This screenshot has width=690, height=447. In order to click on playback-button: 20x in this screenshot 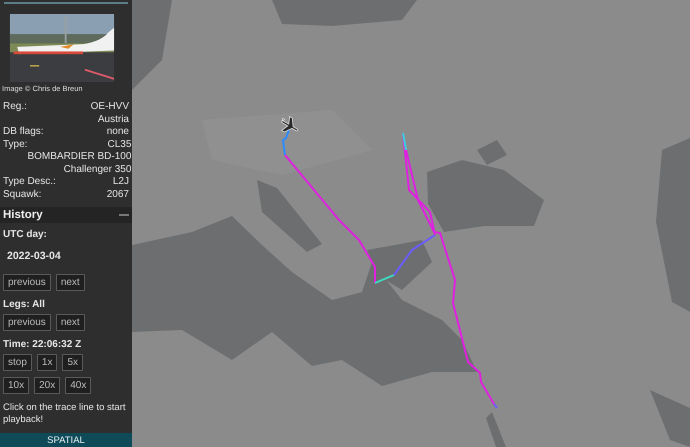, I will do `click(47, 385)`.